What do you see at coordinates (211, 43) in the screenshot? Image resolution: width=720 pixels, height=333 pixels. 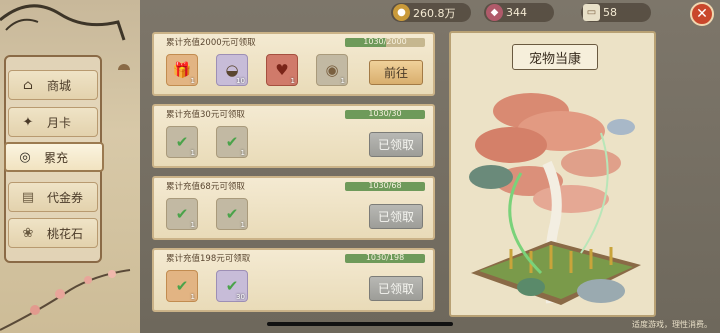 I see `reward-title: 累计充值2000元可领取` at bounding box center [211, 43].